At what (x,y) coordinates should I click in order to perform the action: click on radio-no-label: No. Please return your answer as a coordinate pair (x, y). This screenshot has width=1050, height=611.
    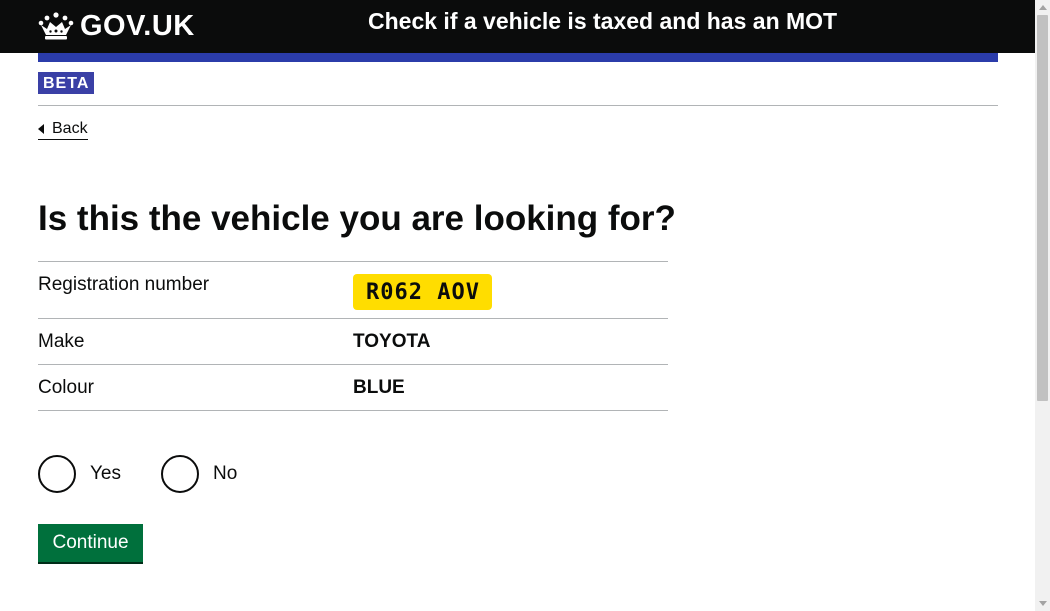
    Looking at the image, I should click on (225, 474).